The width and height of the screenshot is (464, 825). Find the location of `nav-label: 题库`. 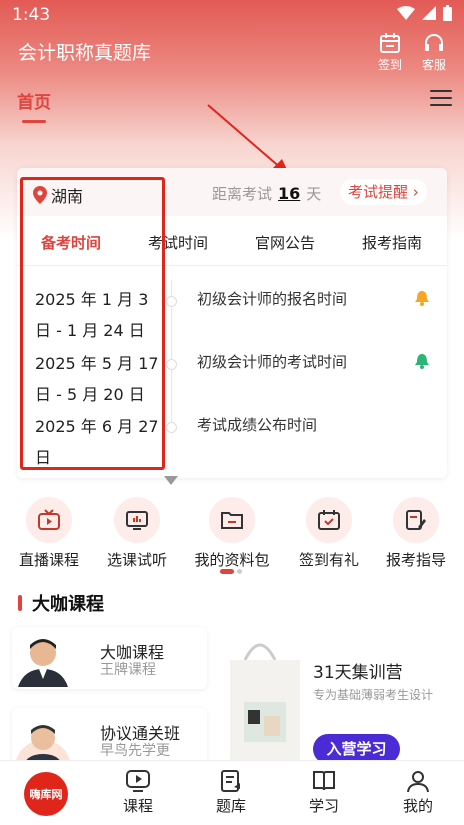

nav-label: 题库 is located at coordinates (230, 806).